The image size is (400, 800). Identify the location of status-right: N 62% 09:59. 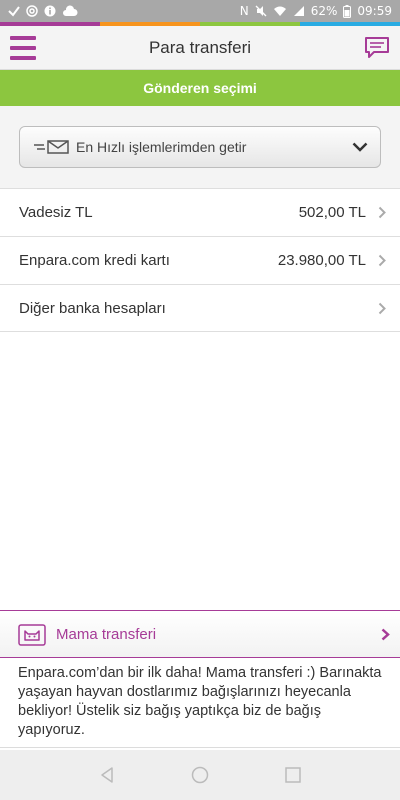
(316, 11).